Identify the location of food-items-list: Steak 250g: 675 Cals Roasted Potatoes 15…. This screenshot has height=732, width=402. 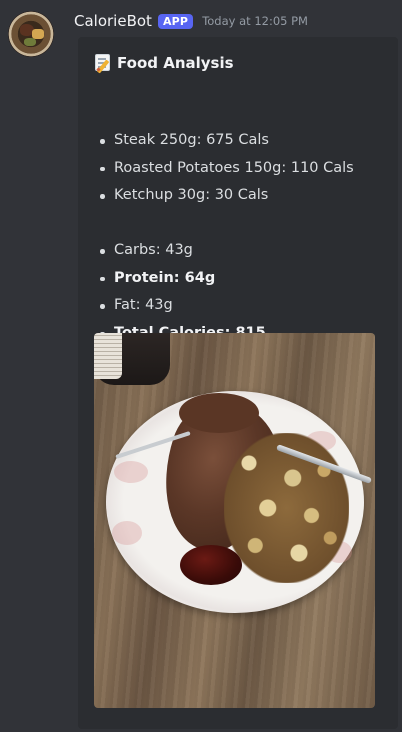
(224, 168).